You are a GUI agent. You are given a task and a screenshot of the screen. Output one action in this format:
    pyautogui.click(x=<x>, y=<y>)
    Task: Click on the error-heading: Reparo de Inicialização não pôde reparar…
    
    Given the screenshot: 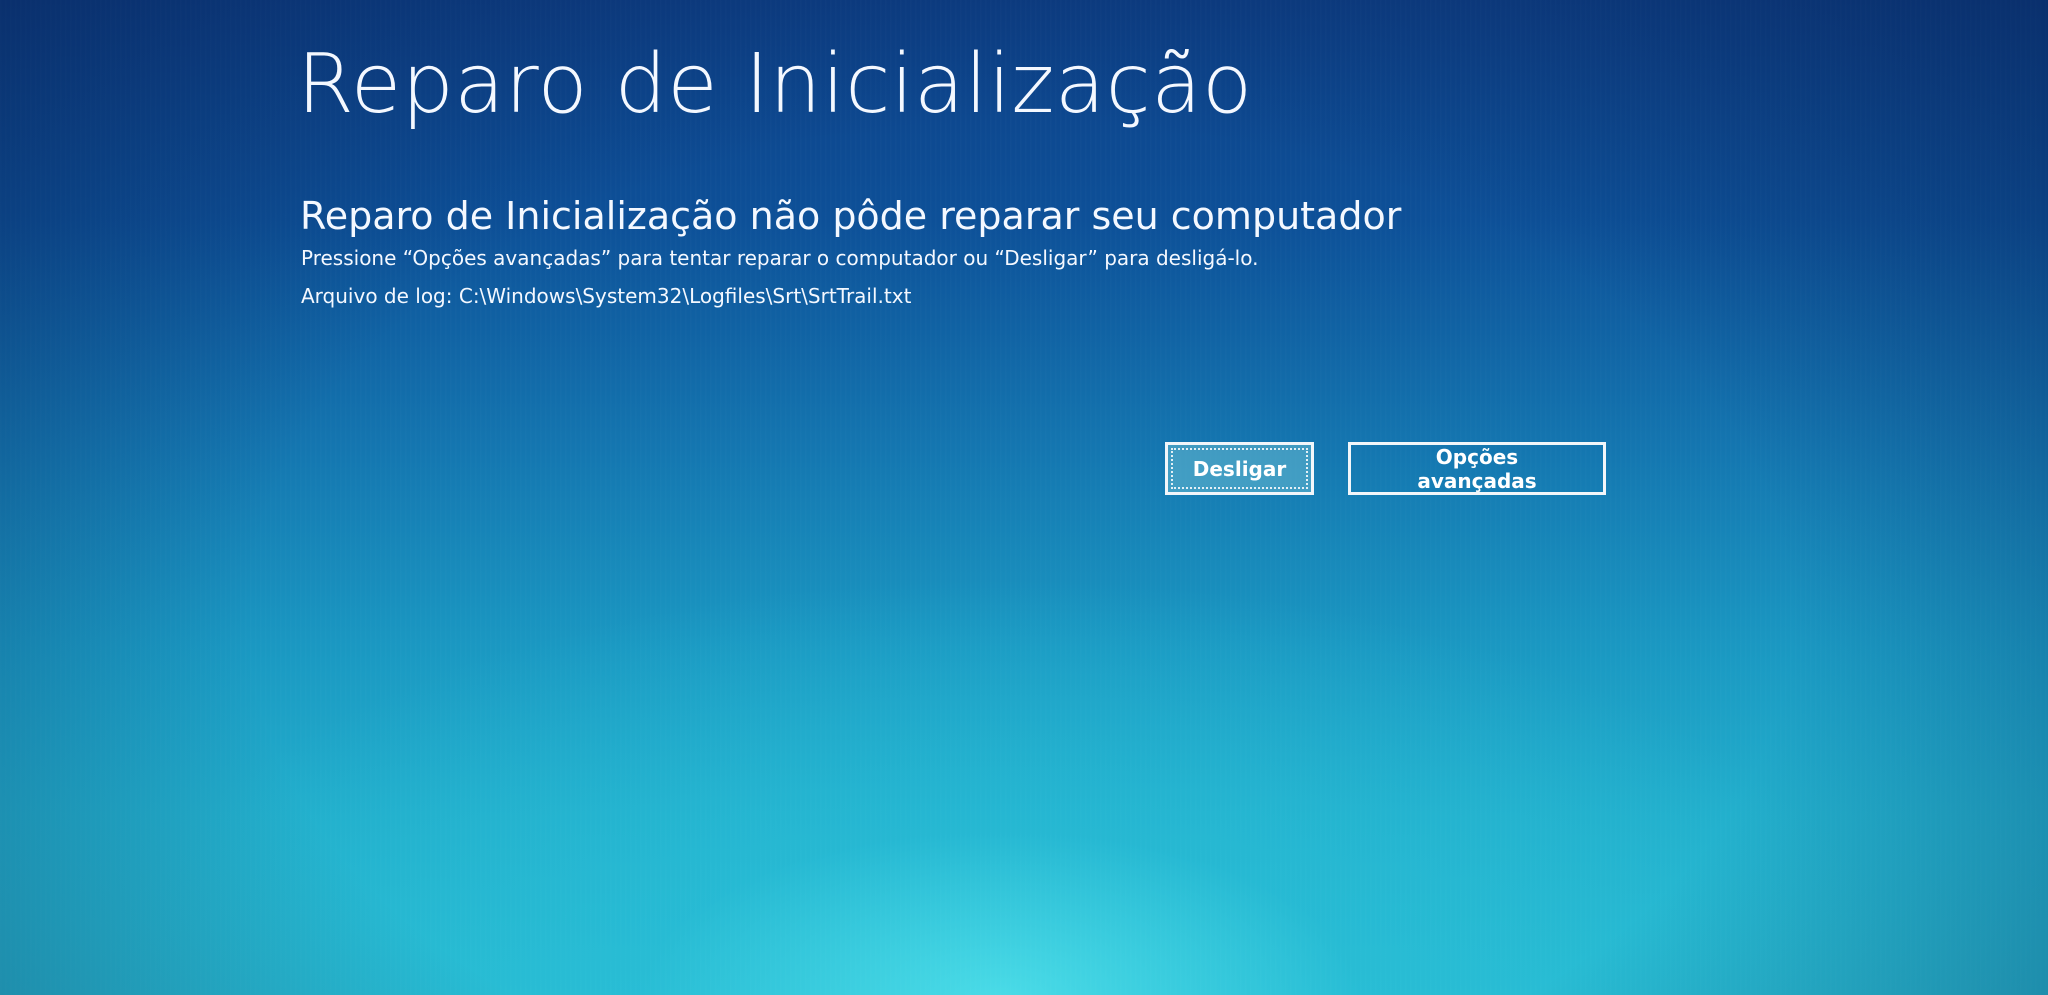 What is the action you would take?
    pyautogui.click(x=851, y=216)
    